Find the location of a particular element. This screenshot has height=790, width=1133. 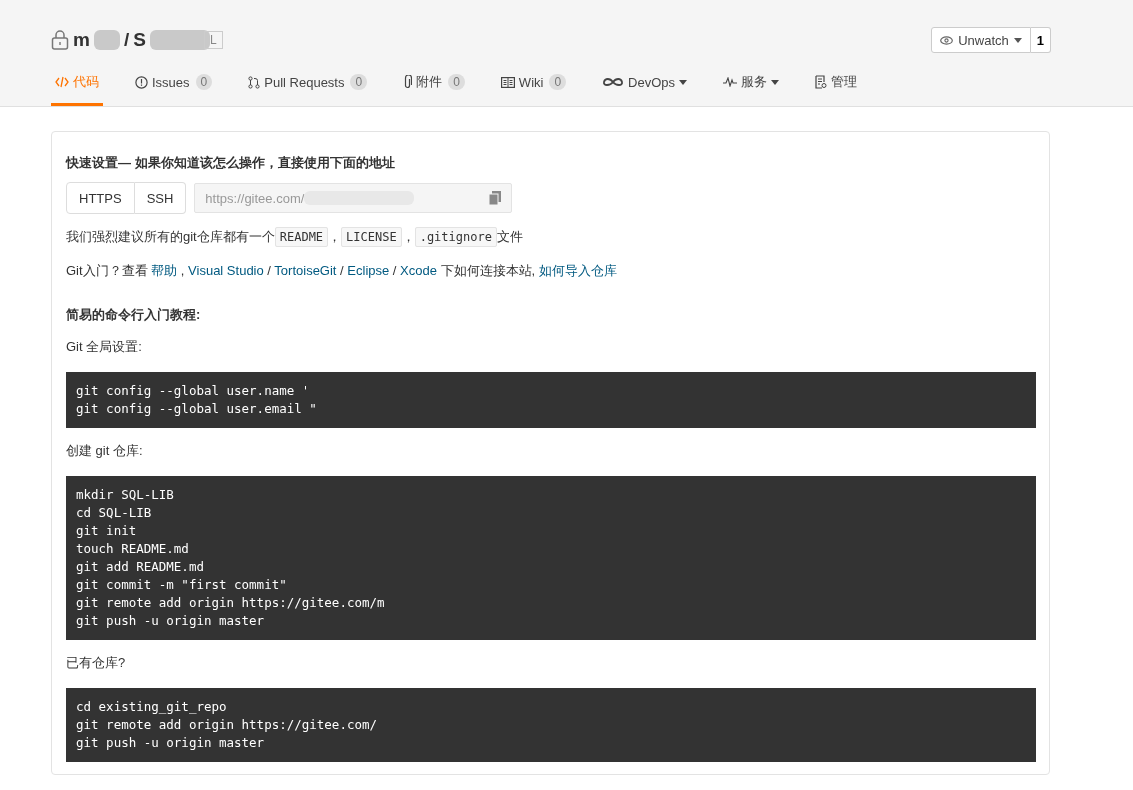

book-icon is located at coordinates (507, 82).